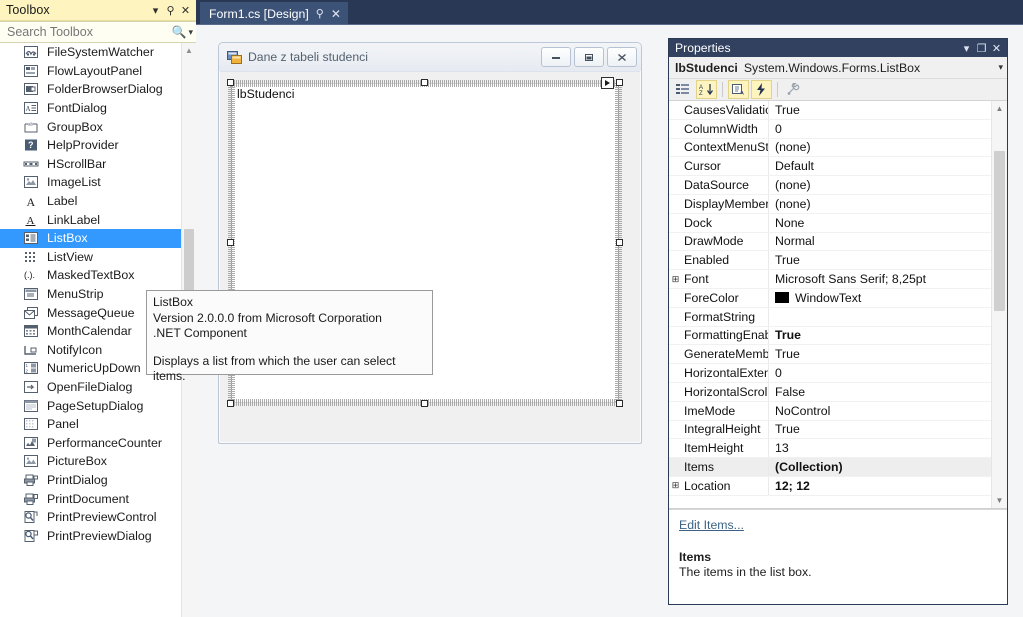 The height and width of the screenshot is (617, 1023). Describe the element at coordinates (738, 89) in the screenshot. I see `properties-button` at that location.